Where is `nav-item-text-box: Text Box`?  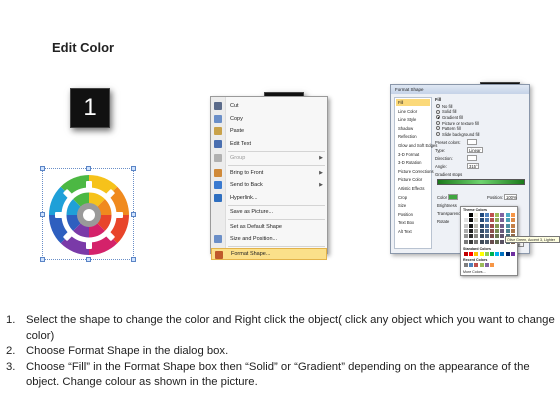 nav-item-text-box: Text Box is located at coordinates (413, 222).